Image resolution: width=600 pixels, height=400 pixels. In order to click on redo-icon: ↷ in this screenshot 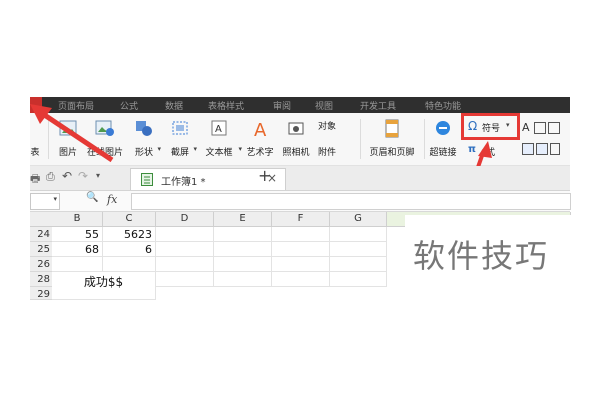, I will do `click(83, 176)`.